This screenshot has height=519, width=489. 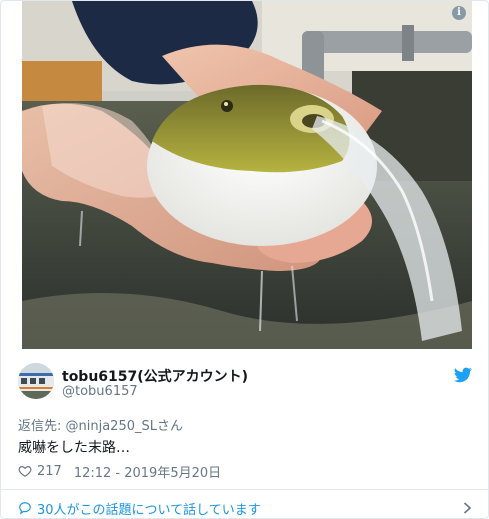 What do you see at coordinates (147, 471) in the screenshot?
I see `tweet-timestamp: 12:12 - 2019年5月20日` at bounding box center [147, 471].